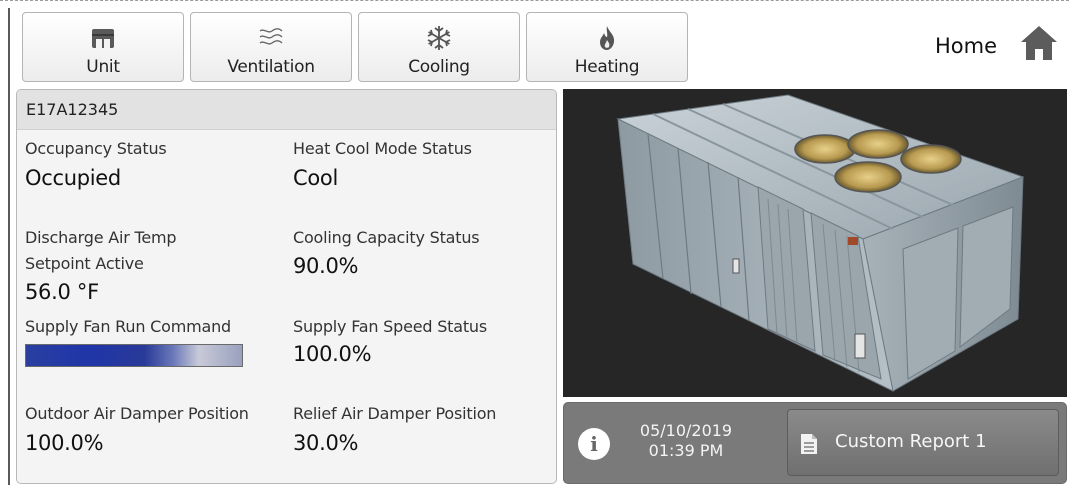 Image resolution: width=1069 pixels, height=485 pixels. Describe the element at coordinates (271, 67) in the screenshot. I see `nav-ventilation-label: Ventilation` at that location.